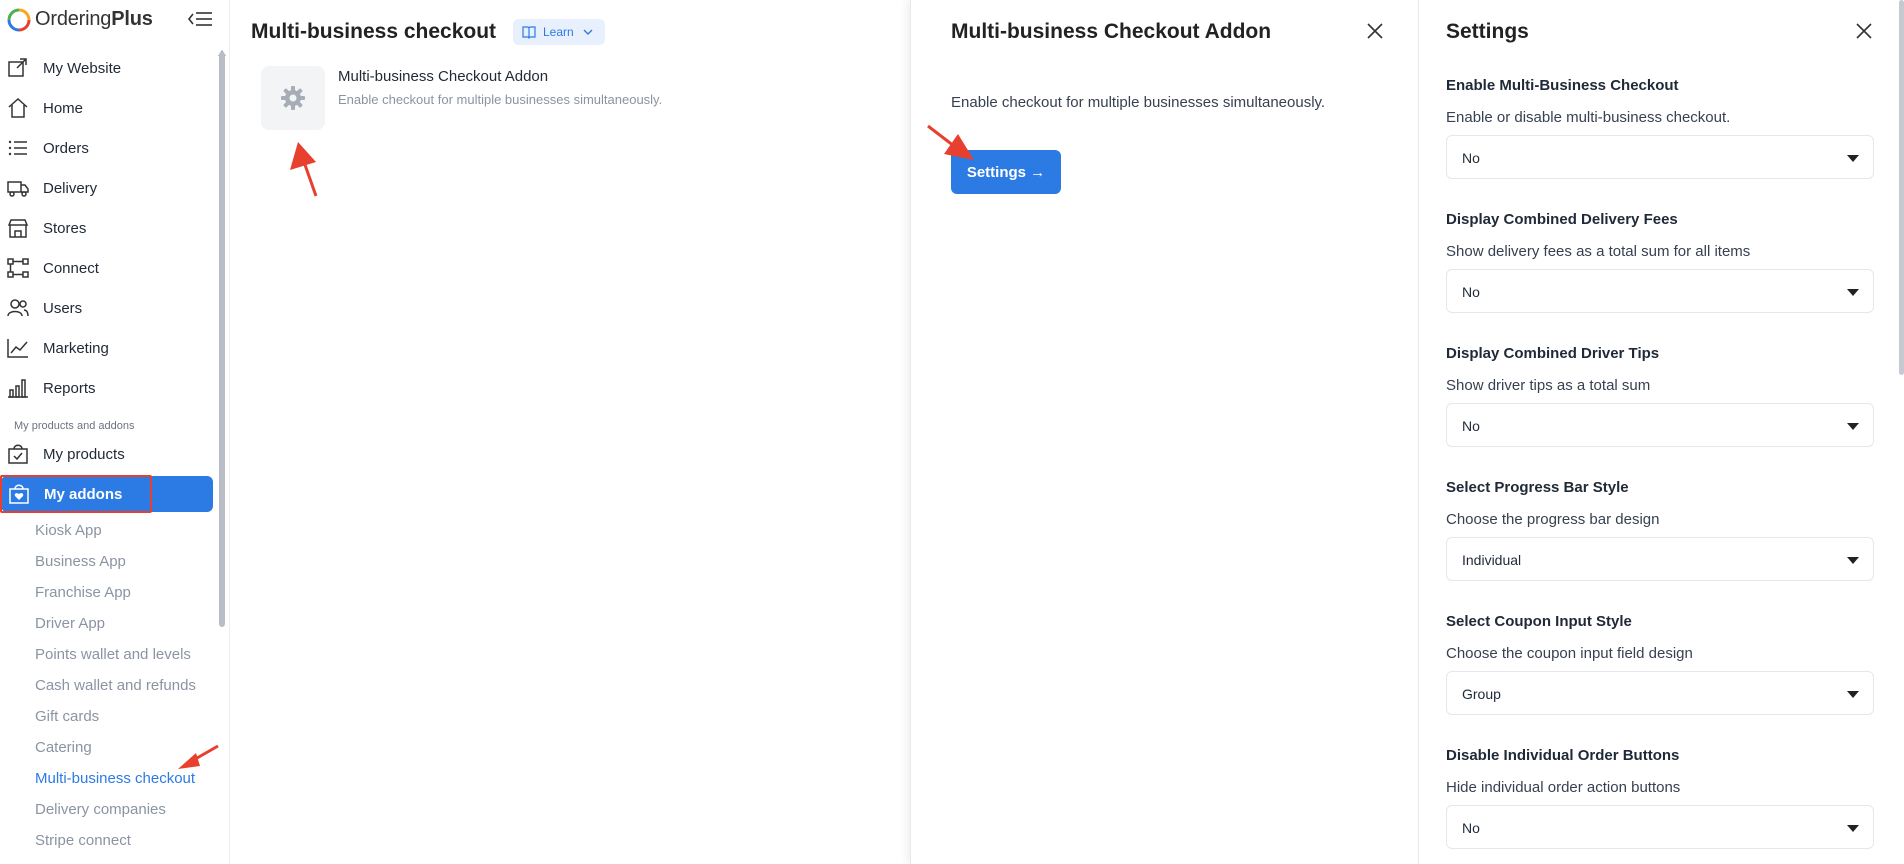 Image resolution: width=1904 pixels, height=864 pixels. What do you see at coordinates (18, 268) in the screenshot?
I see `nodes-icon` at bounding box center [18, 268].